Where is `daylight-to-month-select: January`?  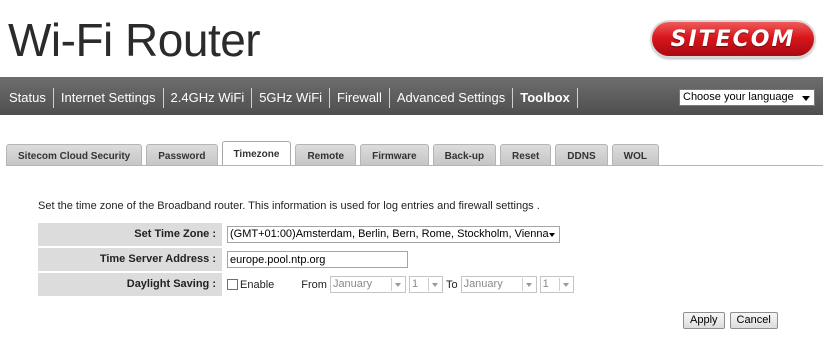 daylight-to-month-select: January is located at coordinates (498, 284).